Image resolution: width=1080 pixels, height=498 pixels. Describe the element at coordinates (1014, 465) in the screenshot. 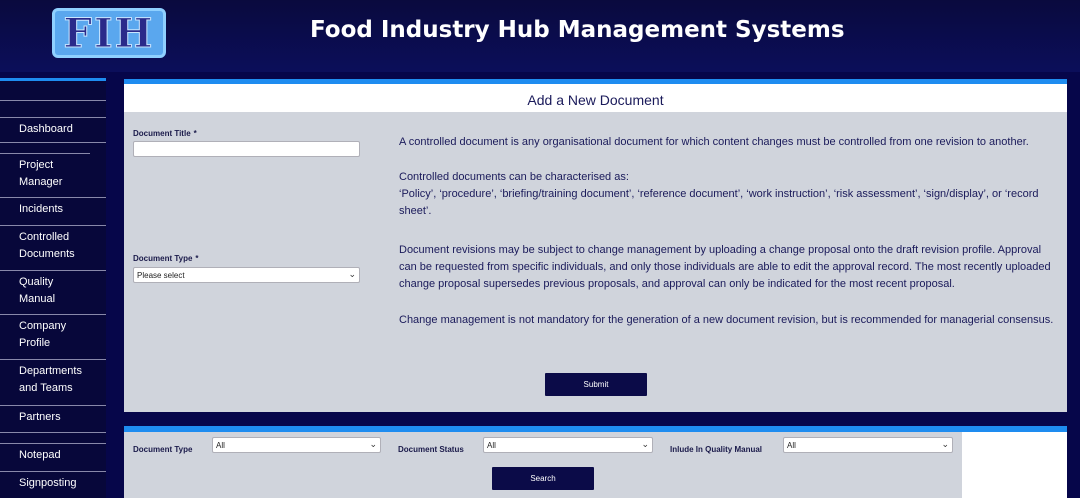

I see `filter-panel-blank` at that location.